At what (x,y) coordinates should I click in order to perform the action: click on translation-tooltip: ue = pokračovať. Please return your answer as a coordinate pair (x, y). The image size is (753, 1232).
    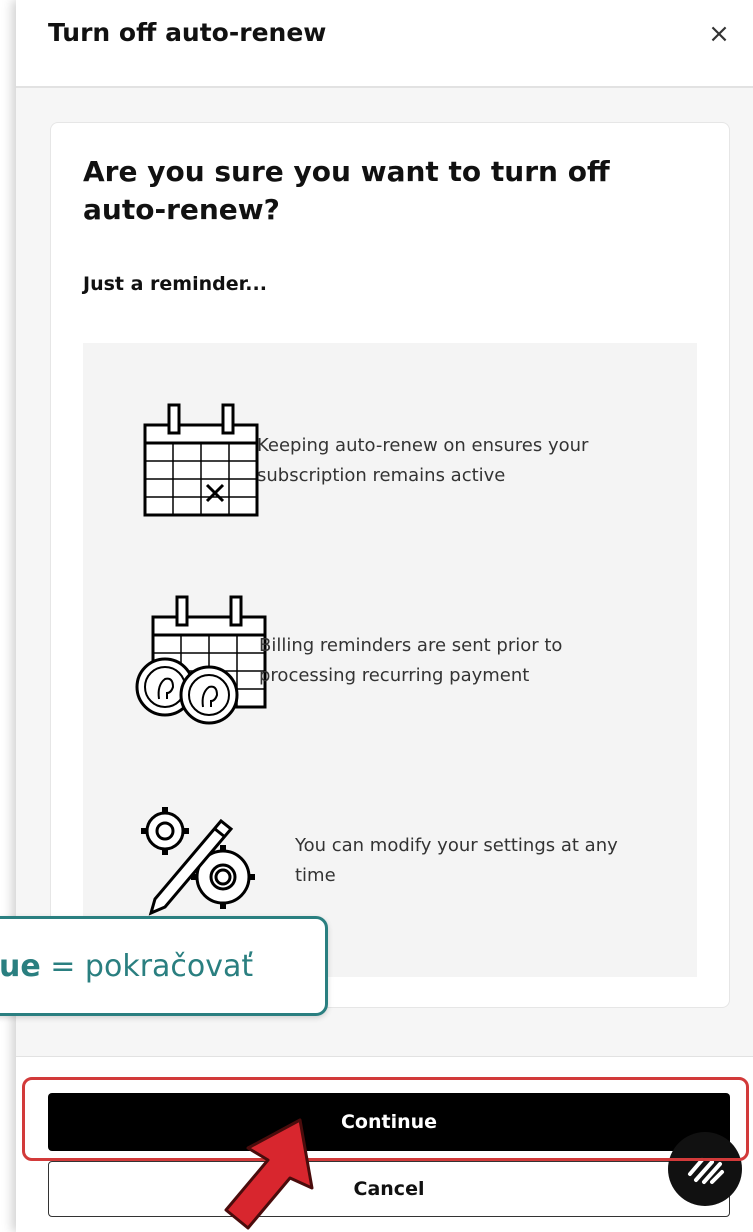
    Looking at the image, I should click on (164, 966).